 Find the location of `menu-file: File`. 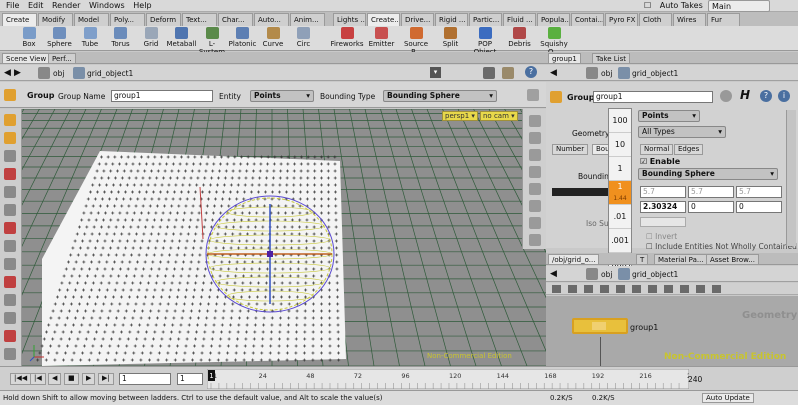

menu-file: File is located at coordinates (12, 5).